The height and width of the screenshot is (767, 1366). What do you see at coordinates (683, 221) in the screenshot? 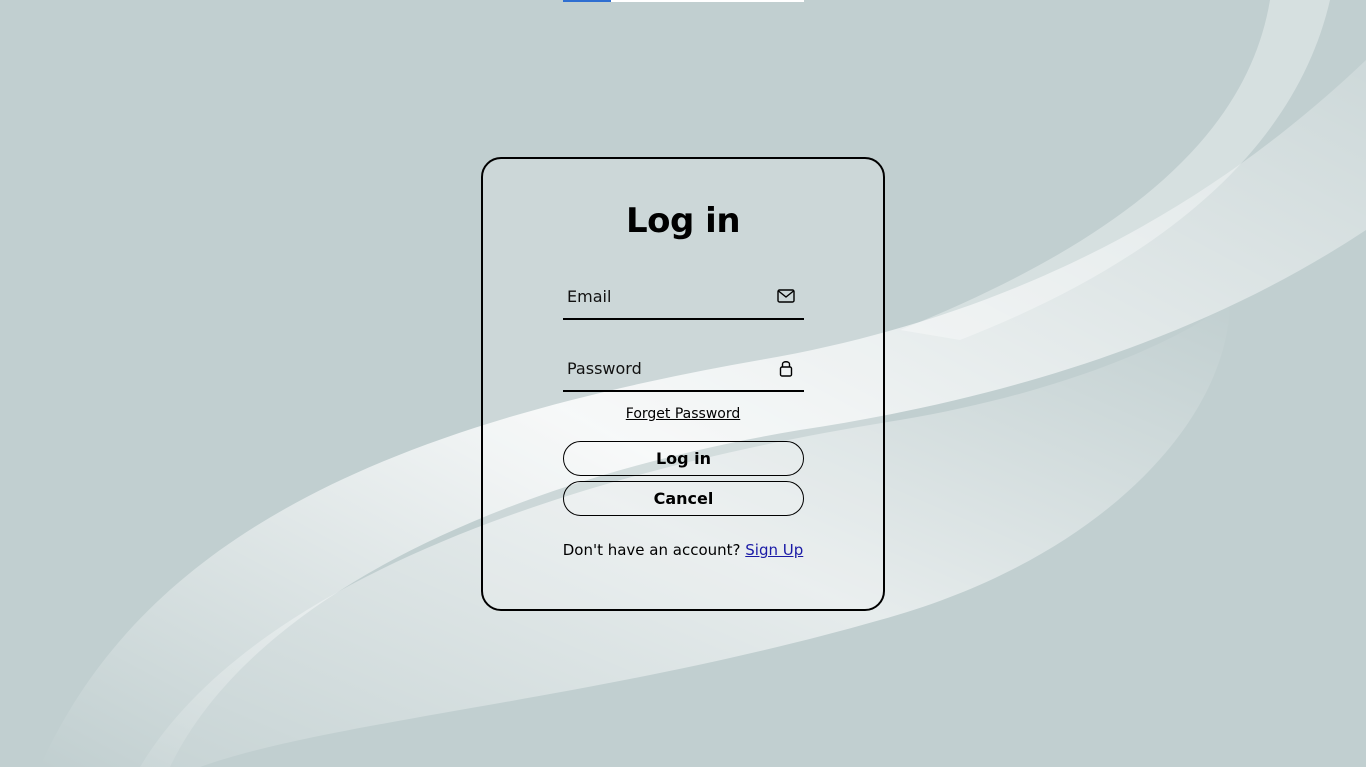
I see `login-title: Log in` at bounding box center [683, 221].